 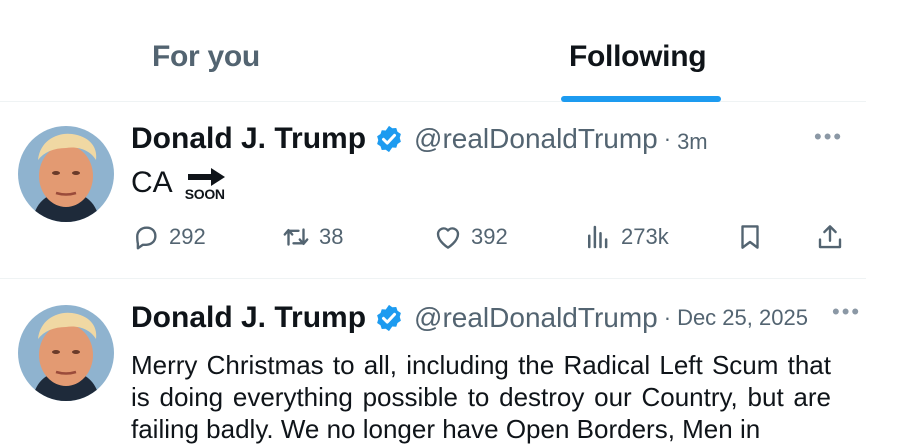 I want to click on tweet-text: CA SOON, so click(x=180, y=186).